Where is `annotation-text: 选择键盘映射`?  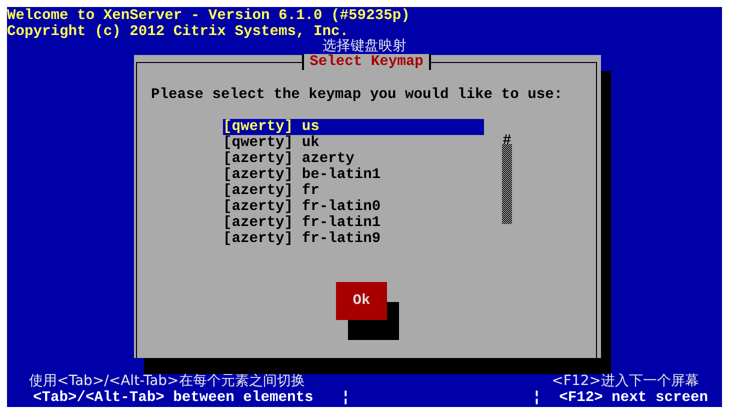 annotation-text: 选择键盘映射 is located at coordinates (364, 46).